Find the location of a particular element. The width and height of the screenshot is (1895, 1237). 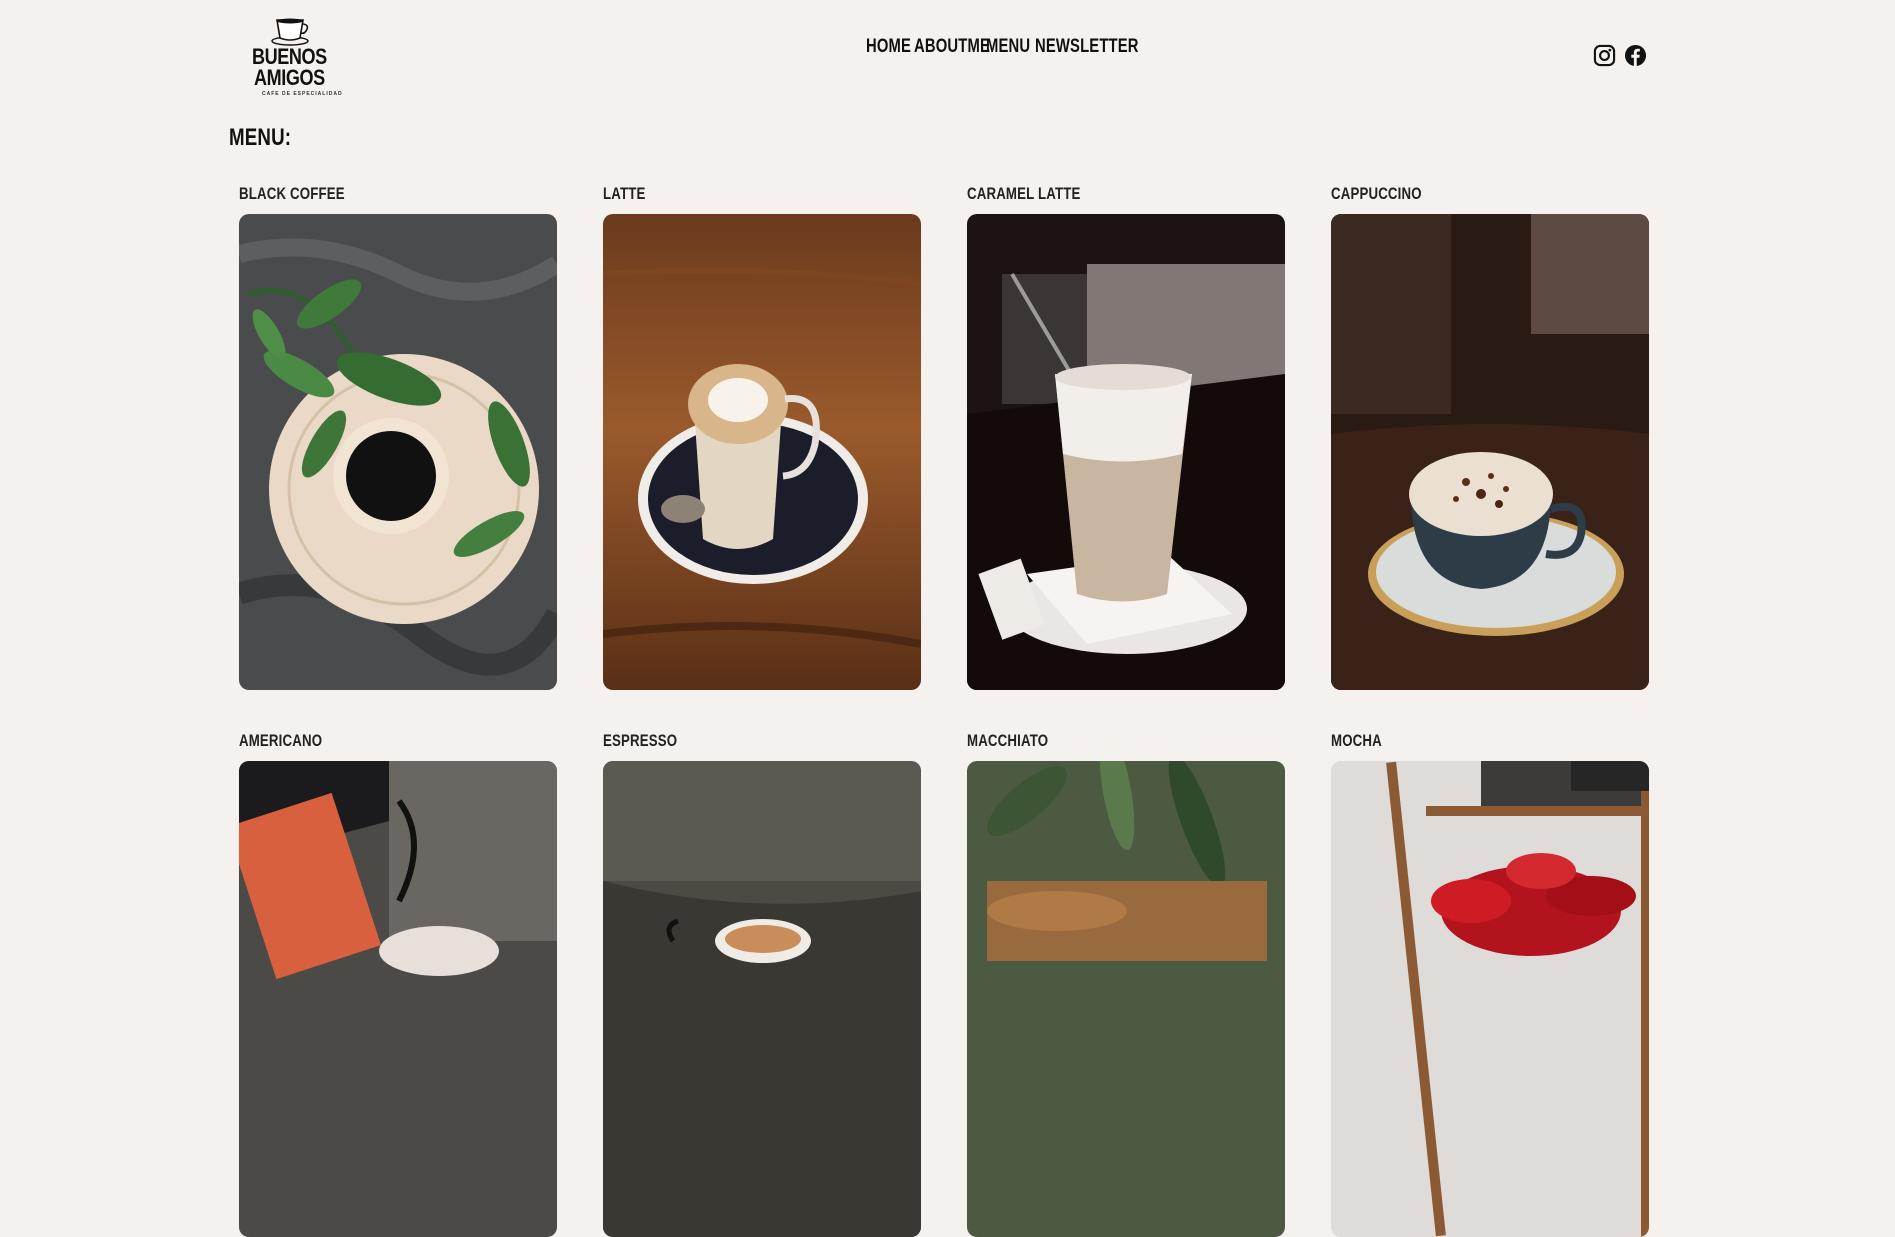

instagram-icon is located at coordinates (1604, 55).